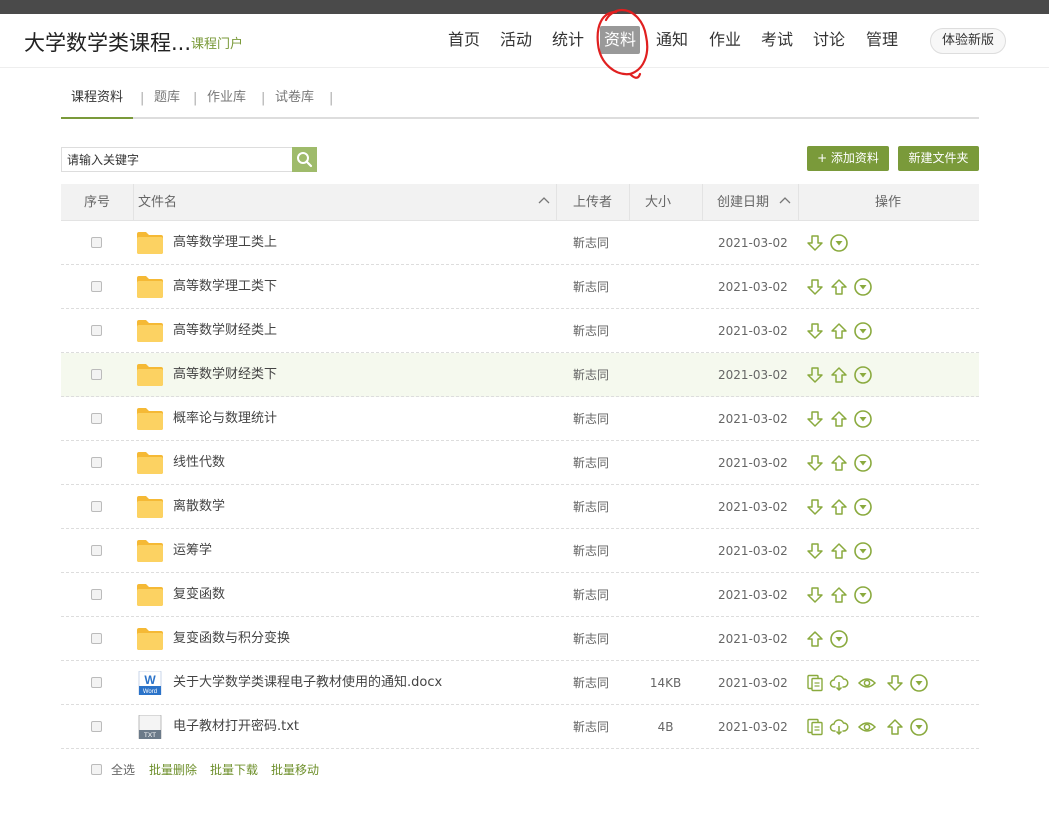 Image resolution: width=1049 pixels, height=813 pixels. I want to click on table-row: 高等数学理工类下 靳志同 2021-03-02, so click(520, 287).